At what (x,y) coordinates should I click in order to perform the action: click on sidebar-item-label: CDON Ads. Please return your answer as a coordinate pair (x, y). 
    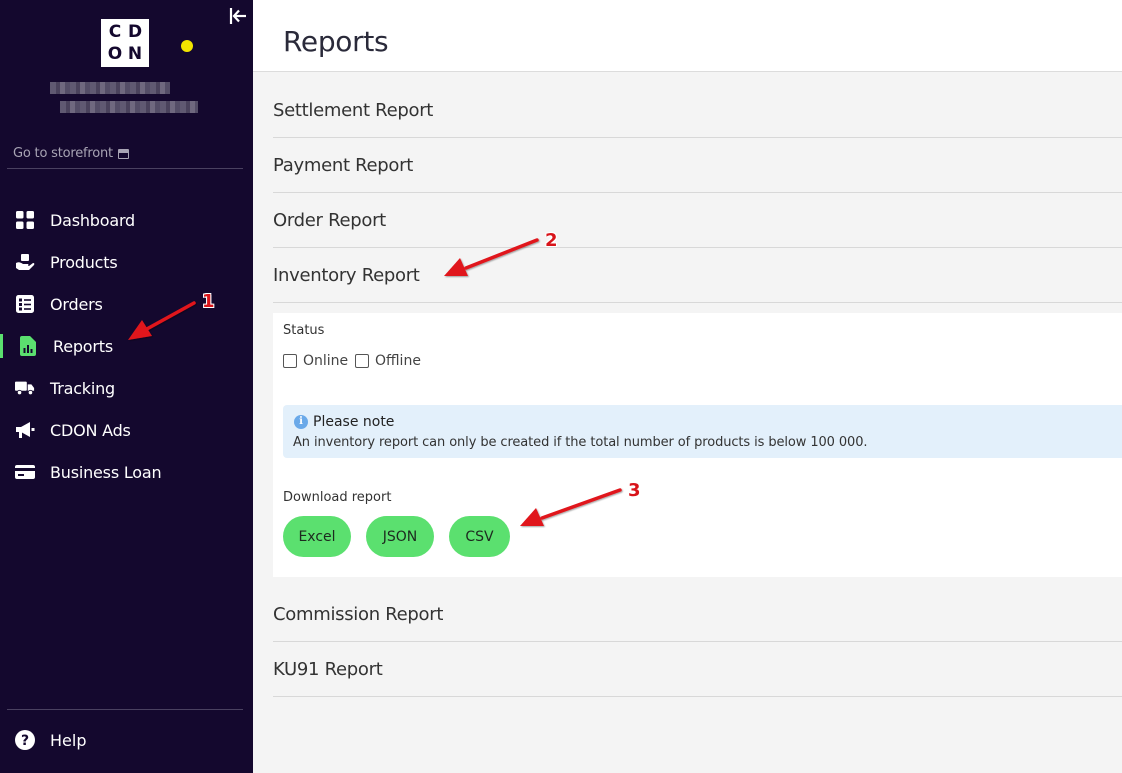
    Looking at the image, I should click on (90, 430).